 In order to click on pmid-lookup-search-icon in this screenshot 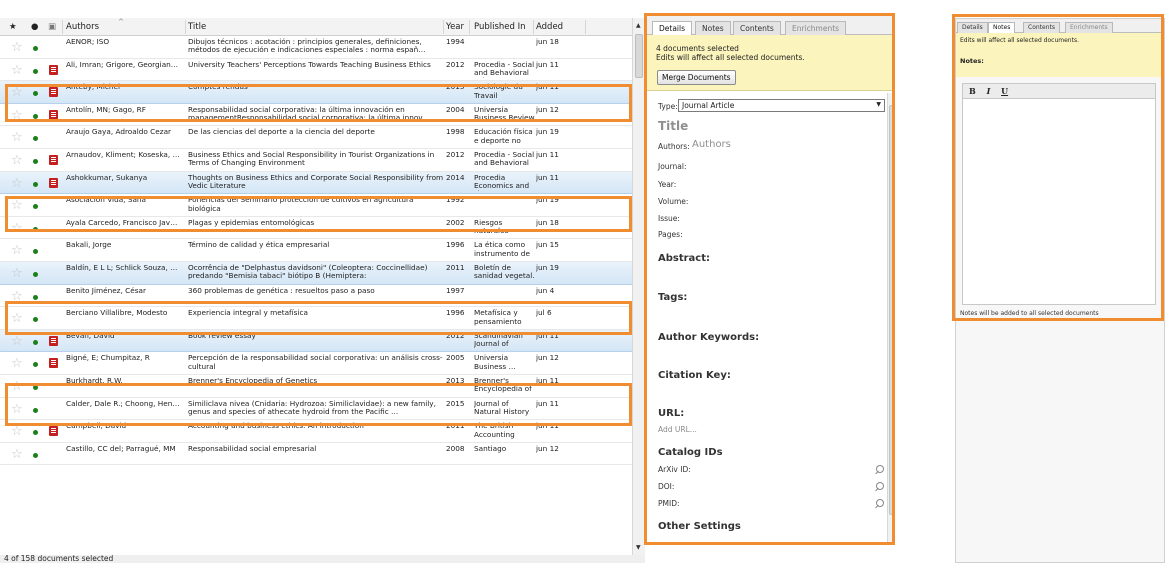, I will do `click(879, 504)`.